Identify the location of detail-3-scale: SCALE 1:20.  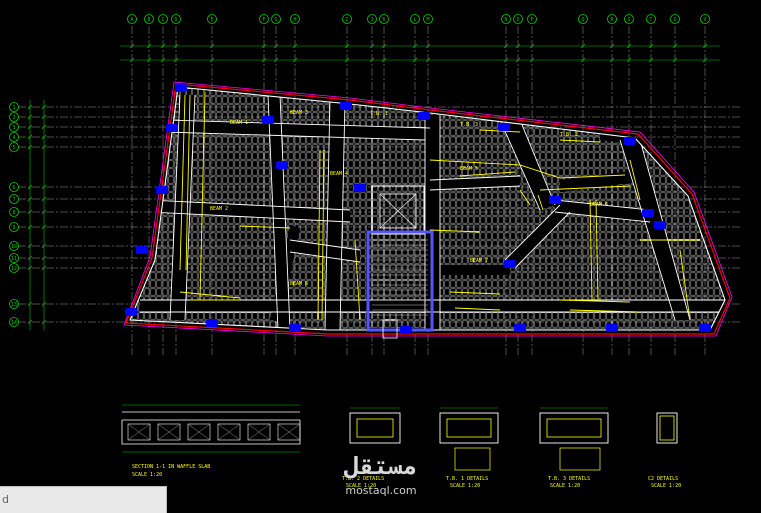
(565, 486).